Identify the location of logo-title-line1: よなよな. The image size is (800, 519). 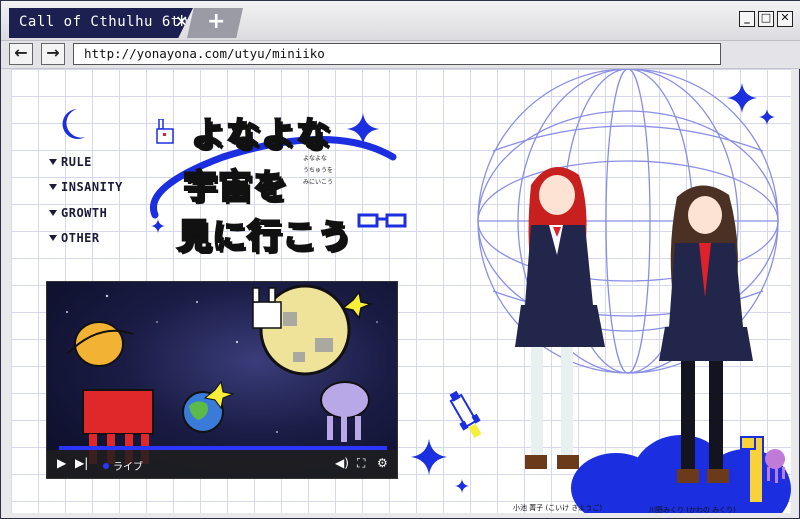
(260, 135).